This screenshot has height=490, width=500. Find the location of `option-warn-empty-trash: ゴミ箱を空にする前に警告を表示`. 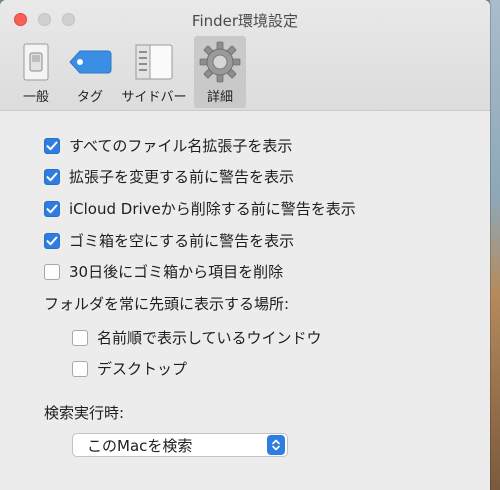

option-warn-empty-trash: ゴミ箱を空にする前に警告を表示 is located at coordinates (169, 240).